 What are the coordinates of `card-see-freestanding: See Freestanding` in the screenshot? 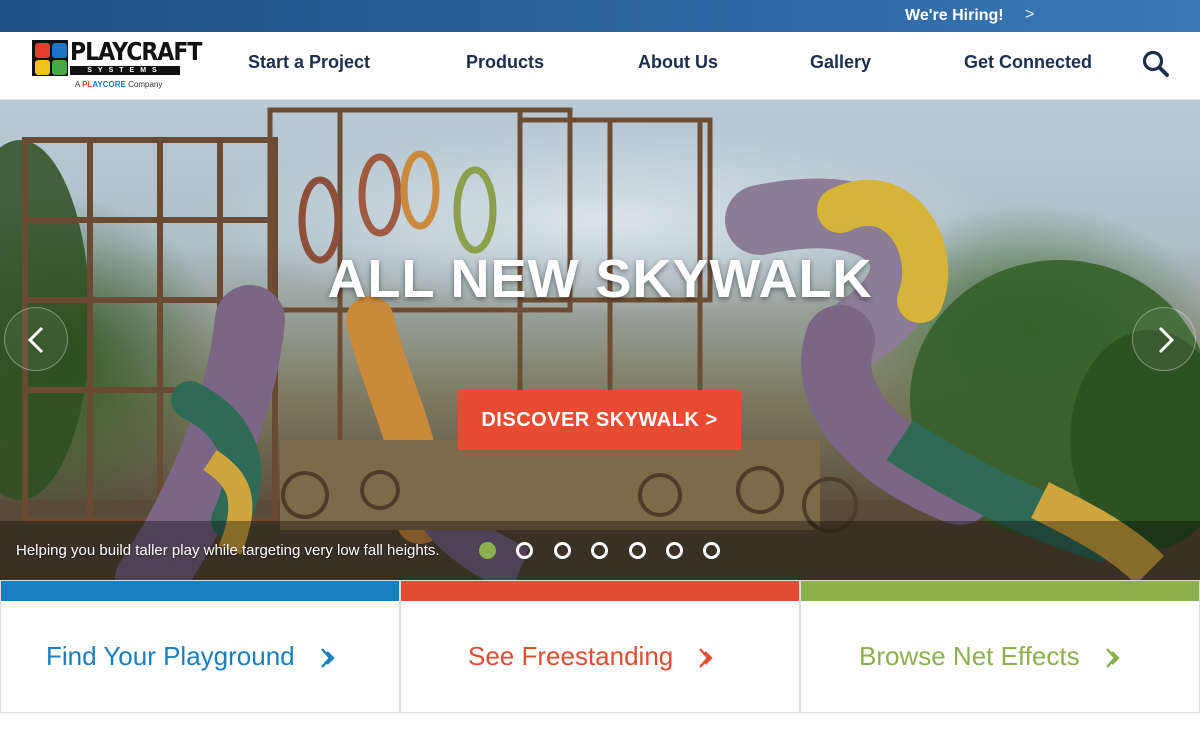 It's located at (600, 646).